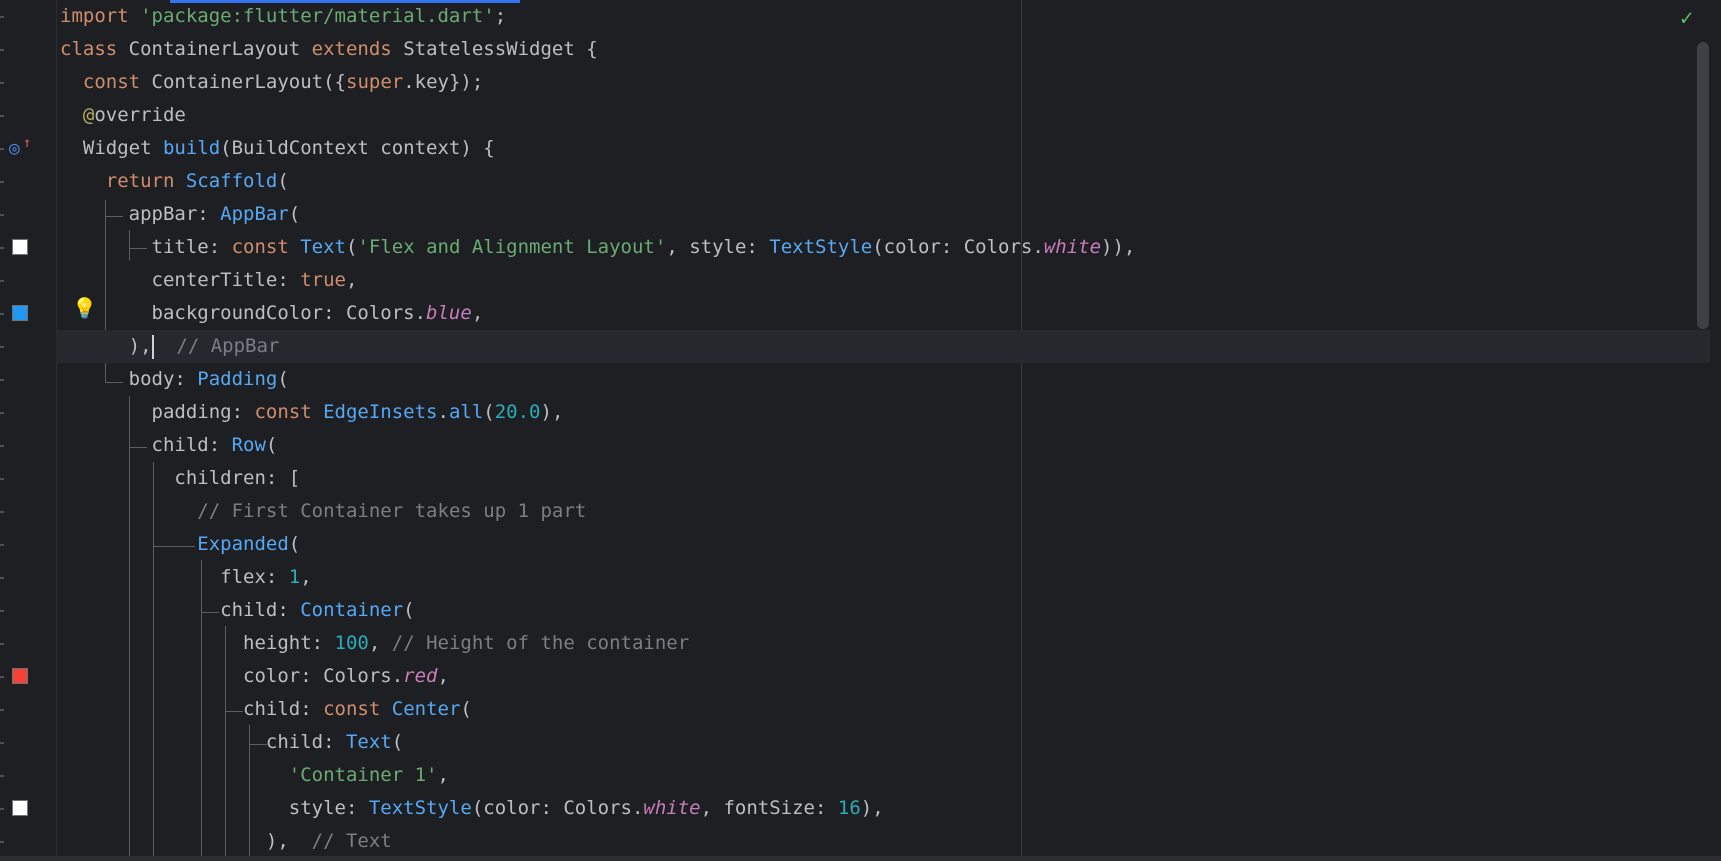 This screenshot has width=1721, height=861. What do you see at coordinates (875, 544) in the screenshot?
I see `code-line: Expanded(` at bounding box center [875, 544].